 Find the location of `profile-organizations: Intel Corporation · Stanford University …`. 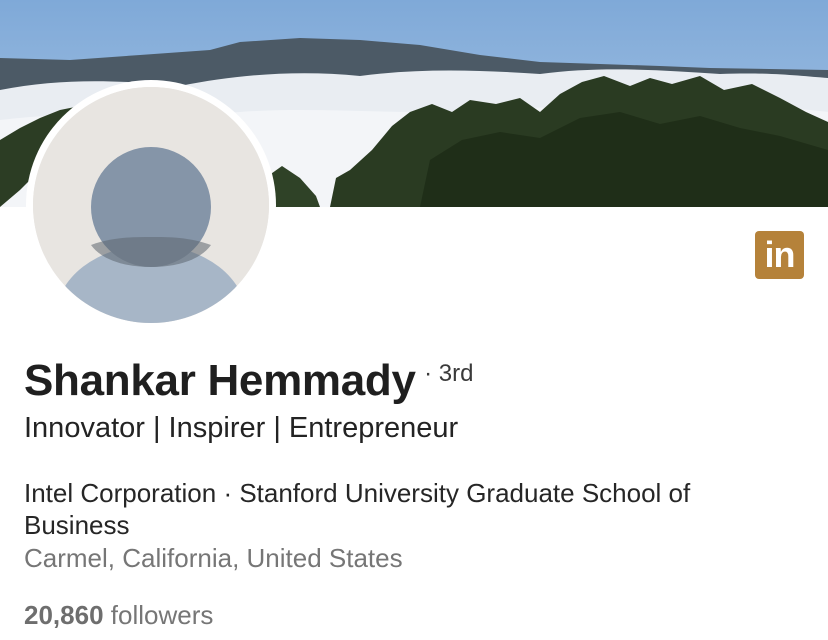

profile-organizations: Intel Corporation · Stanford University … is located at coordinates (404, 509).